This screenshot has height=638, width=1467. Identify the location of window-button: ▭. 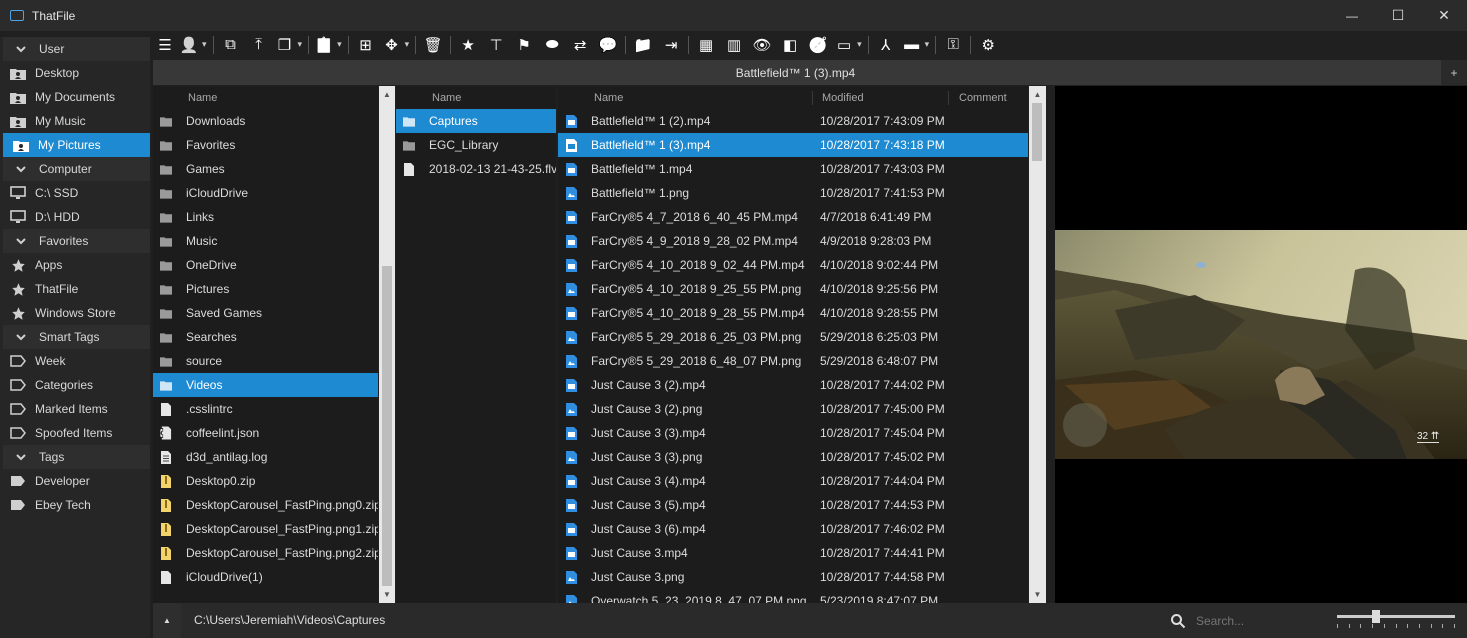
(844, 45).